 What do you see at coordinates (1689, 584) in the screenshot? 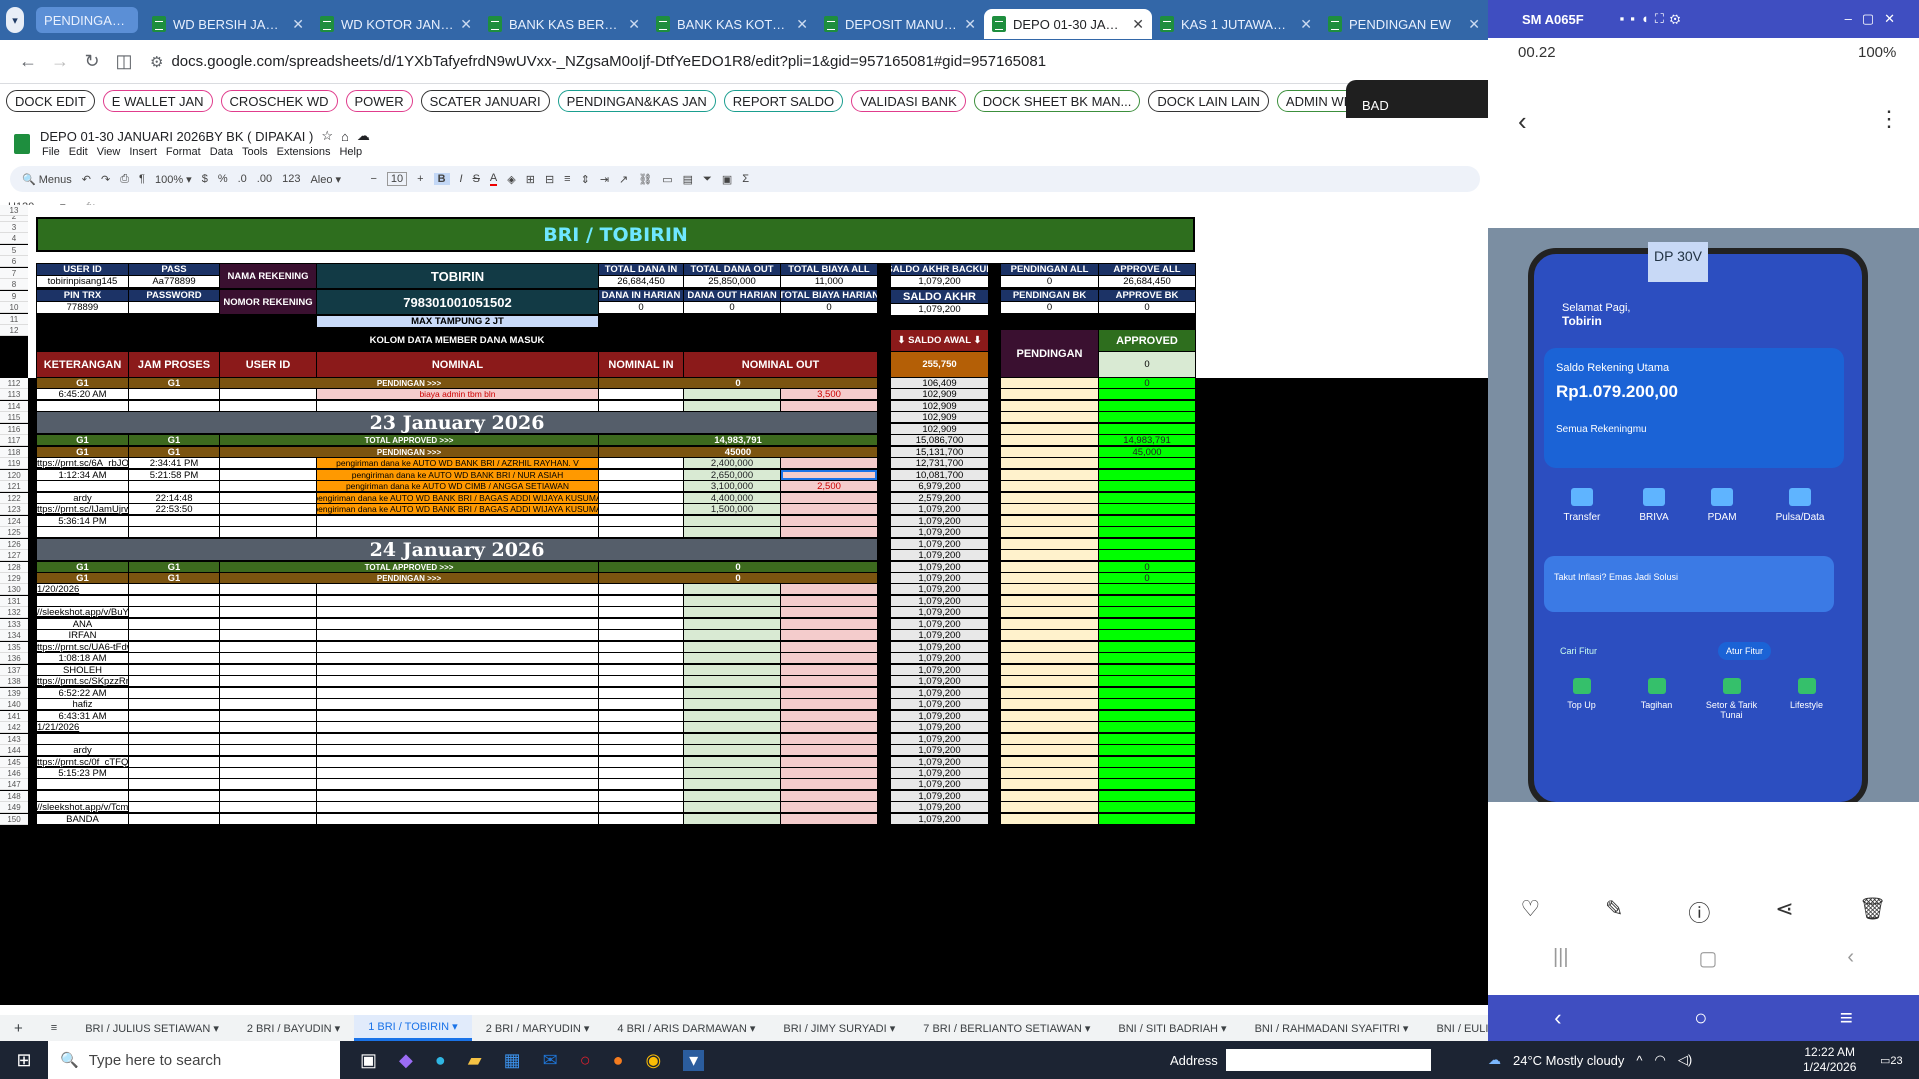
I see `promo-banner: Takut Inflasi? Emas Jadi Solusi` at bounding box center [1689, 584].